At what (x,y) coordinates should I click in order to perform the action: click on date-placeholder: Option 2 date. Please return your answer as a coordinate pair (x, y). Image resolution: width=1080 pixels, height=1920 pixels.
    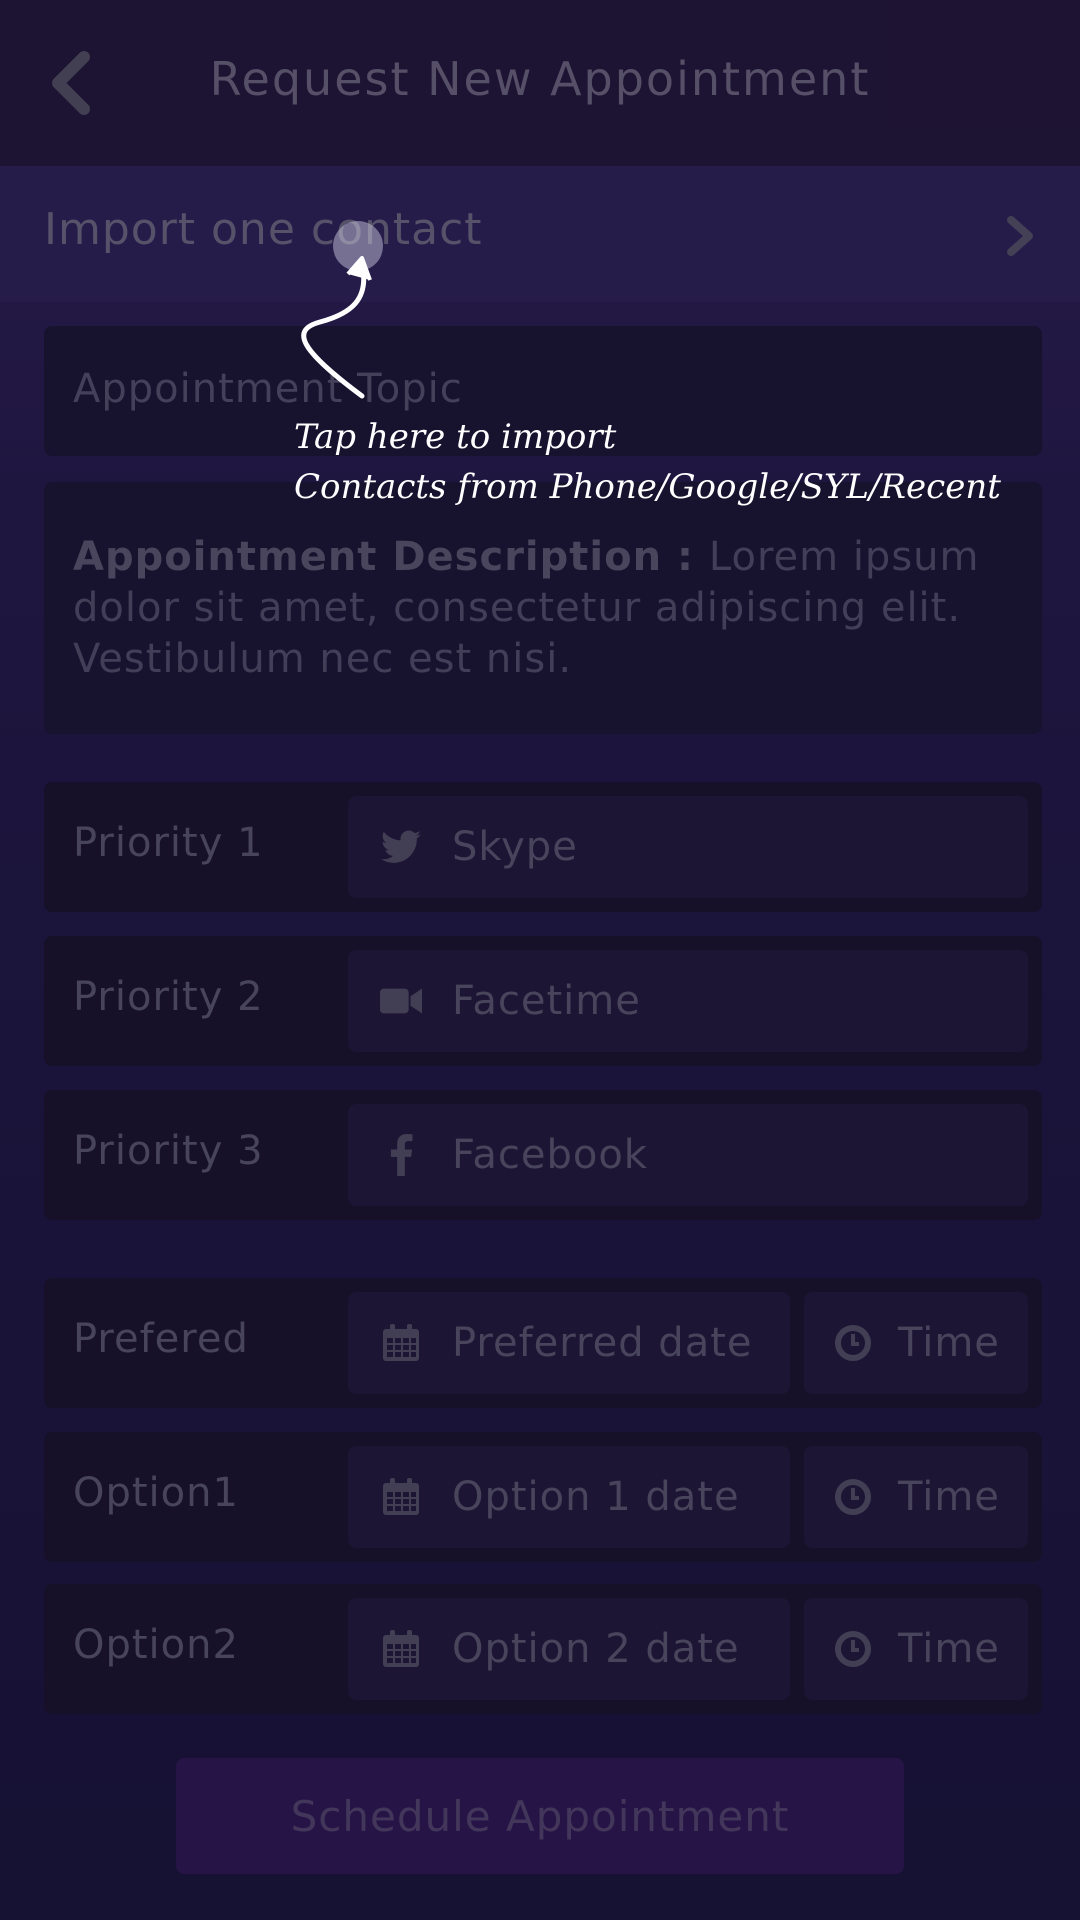
    Looking at the image, I should click on (596, 1649).